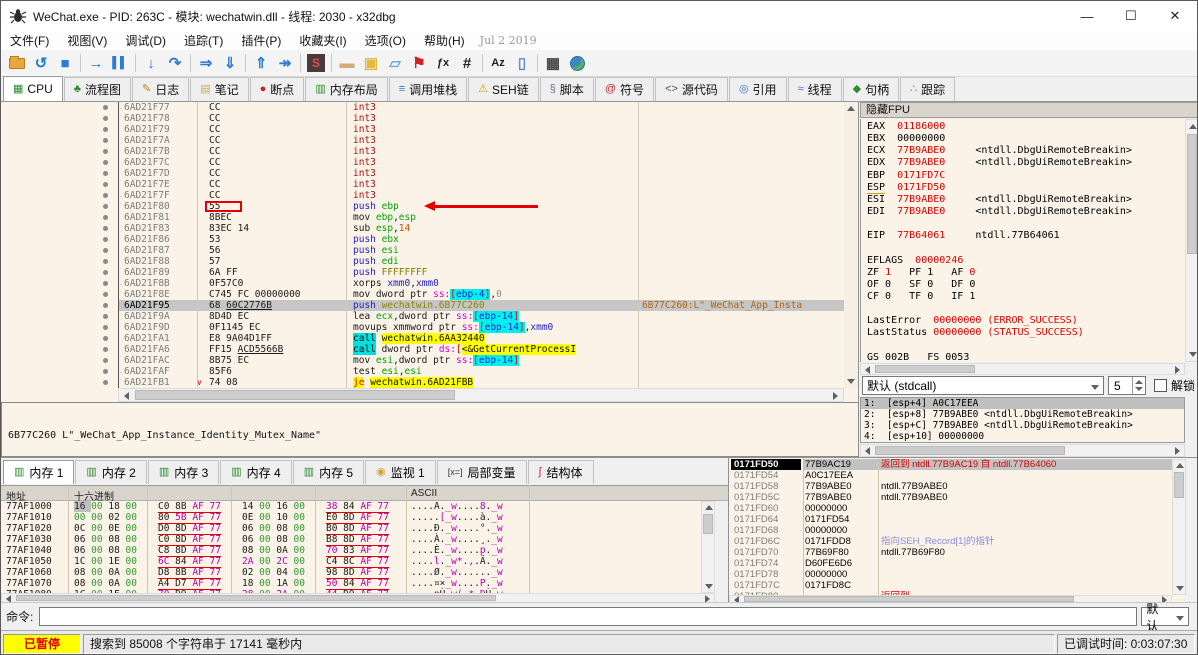  I want to click on strings-icon: Az, so click(498, 63).